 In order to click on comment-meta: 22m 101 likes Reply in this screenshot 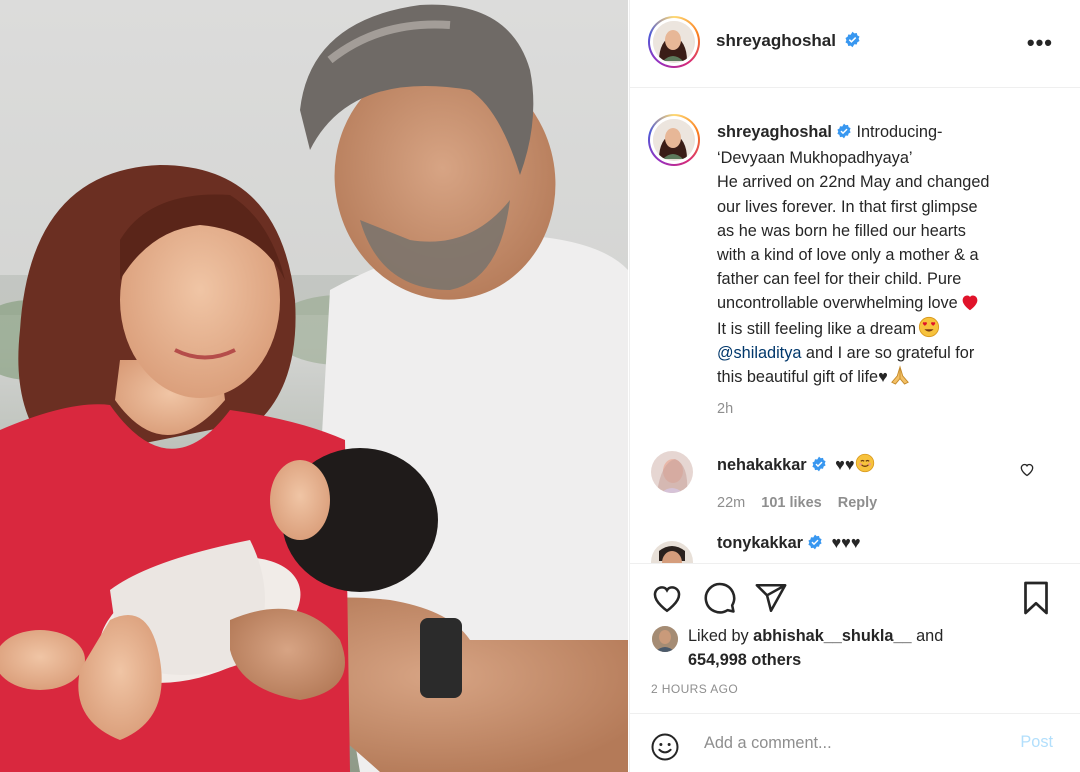, I will do `click(803, 503)`.